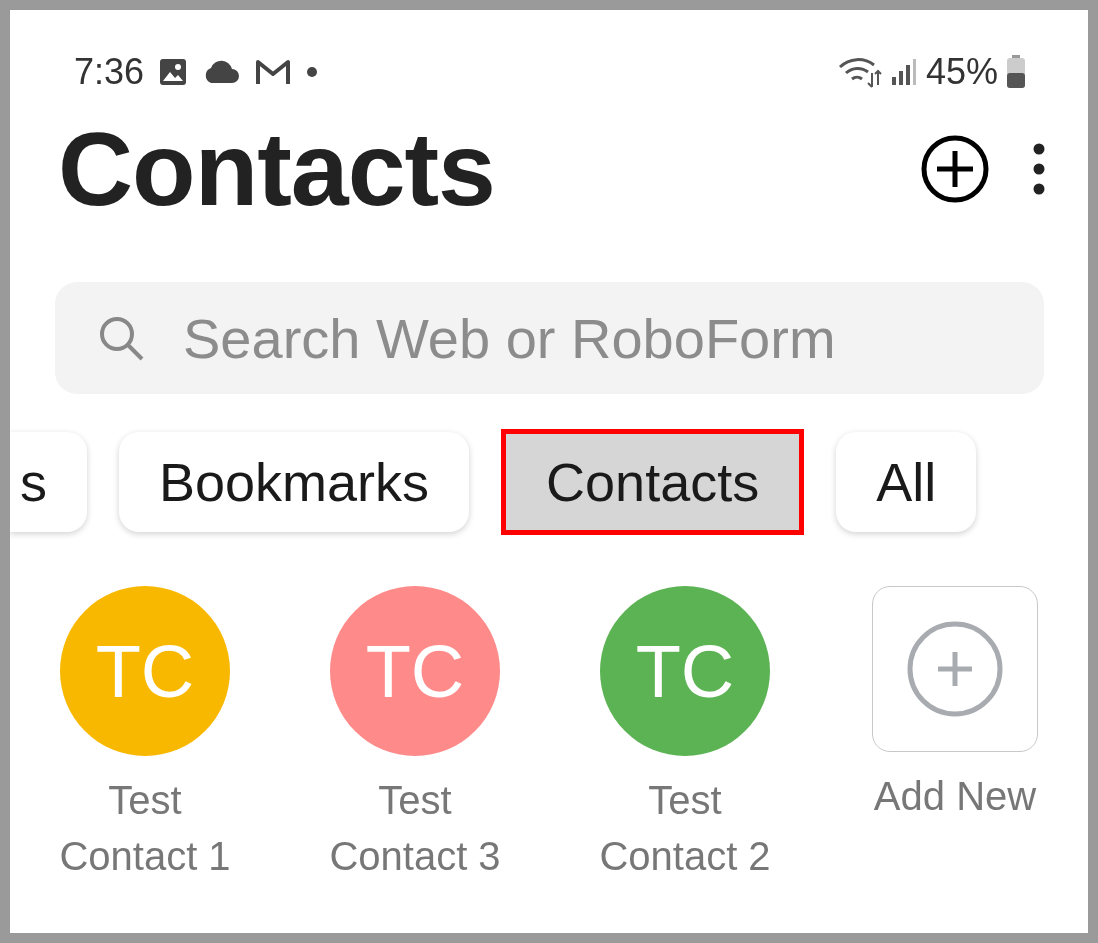 The width and height of the screenshot is (1098, 943). I want to click on filter-chip: Contacts, so click(653, 482).